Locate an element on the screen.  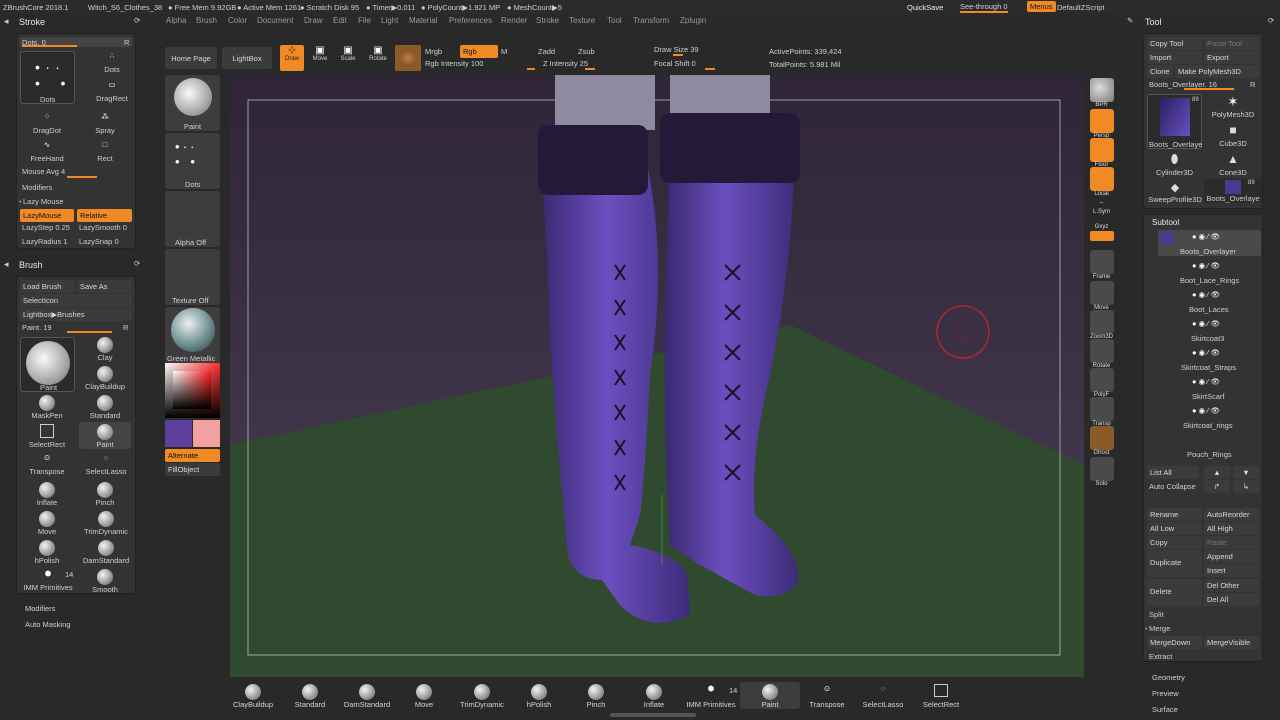
transp-button: Transp is located at coordinates (1101, 412).